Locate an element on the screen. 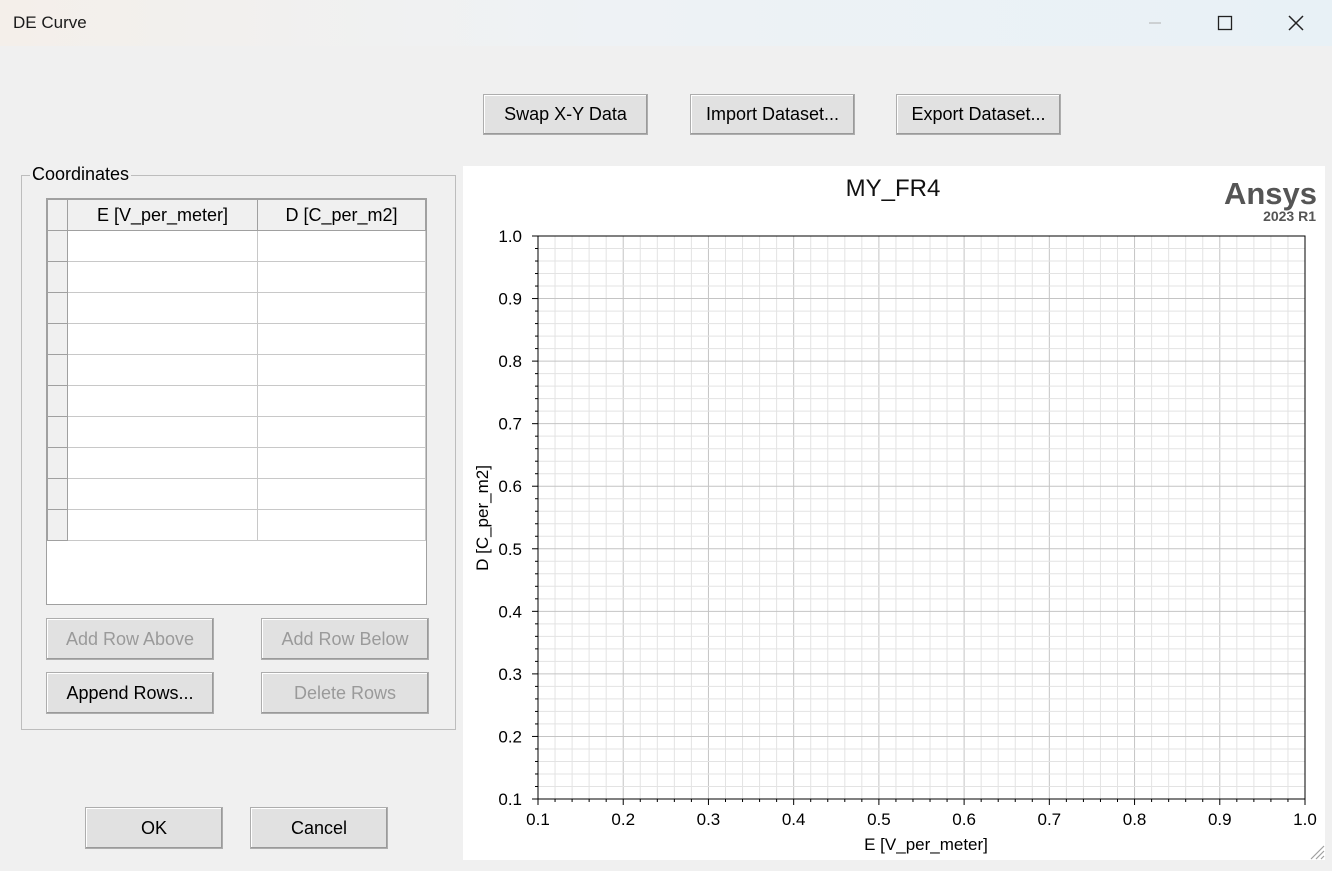 The image size is (1332, 871). chart-title: MY_FR4 is located at coordinates (893, 188).